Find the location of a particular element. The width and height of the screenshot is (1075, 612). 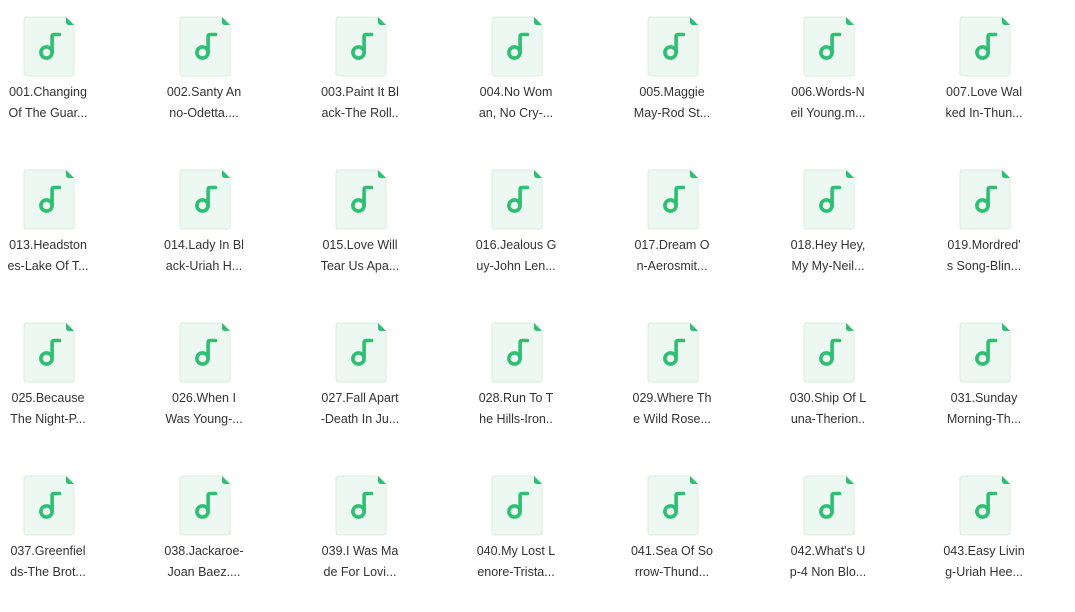

file-name-line-2: una-Therion.. is located at coordinates (828, 419).